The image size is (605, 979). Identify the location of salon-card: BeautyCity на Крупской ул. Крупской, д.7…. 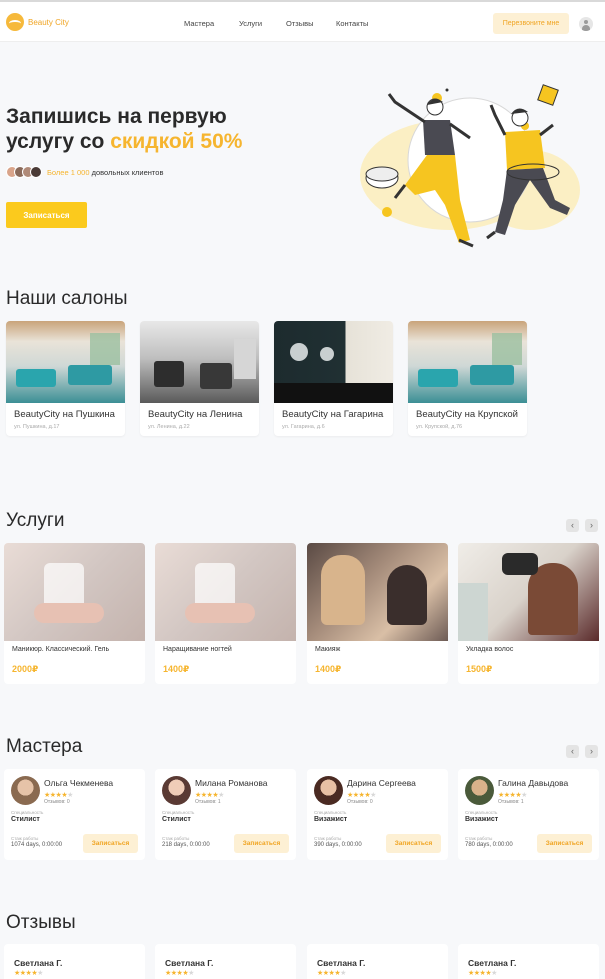
(467, 378).